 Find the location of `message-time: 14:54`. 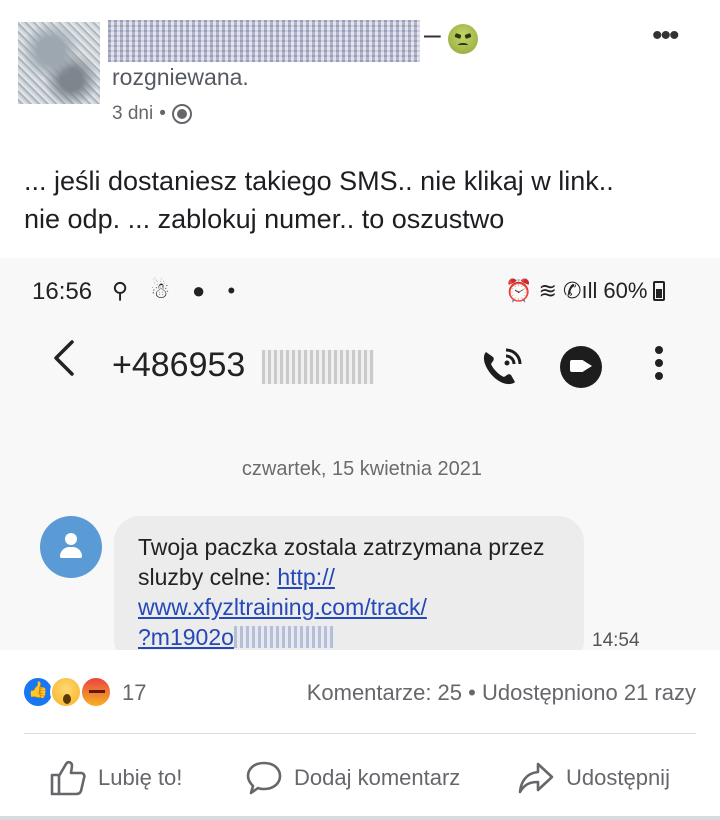

message-time: 14:54 is located at coordinates (616, 640).